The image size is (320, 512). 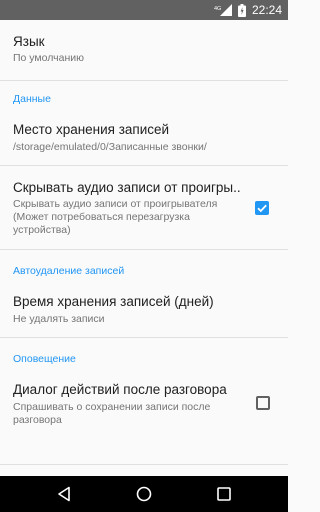 I want to click on pref-language: Язык По умолчанию, so click(x=144, y=49).